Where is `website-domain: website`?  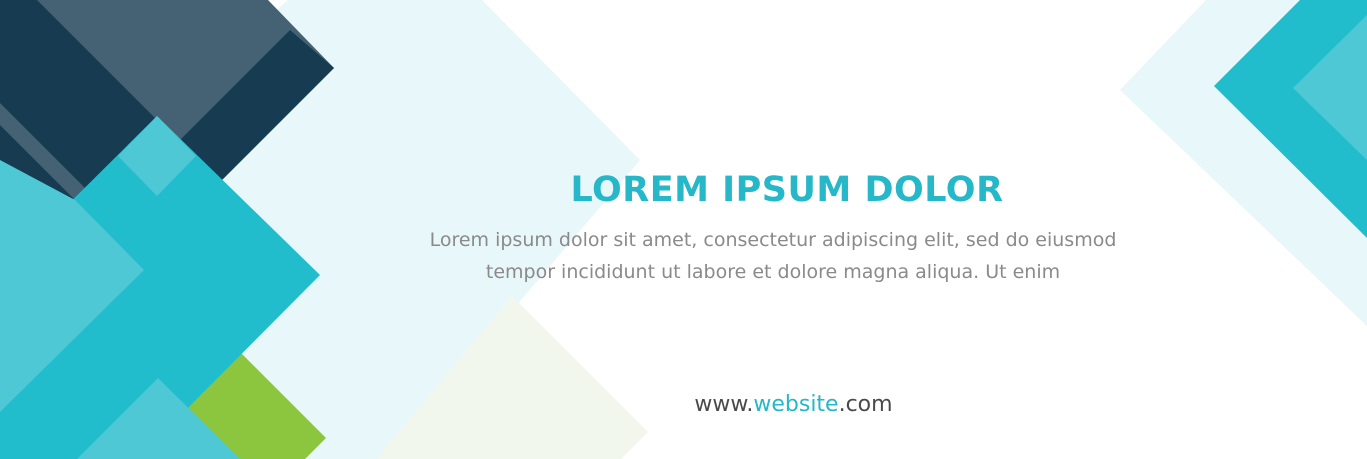 website-domain: website is located at coordinates (796, 404).